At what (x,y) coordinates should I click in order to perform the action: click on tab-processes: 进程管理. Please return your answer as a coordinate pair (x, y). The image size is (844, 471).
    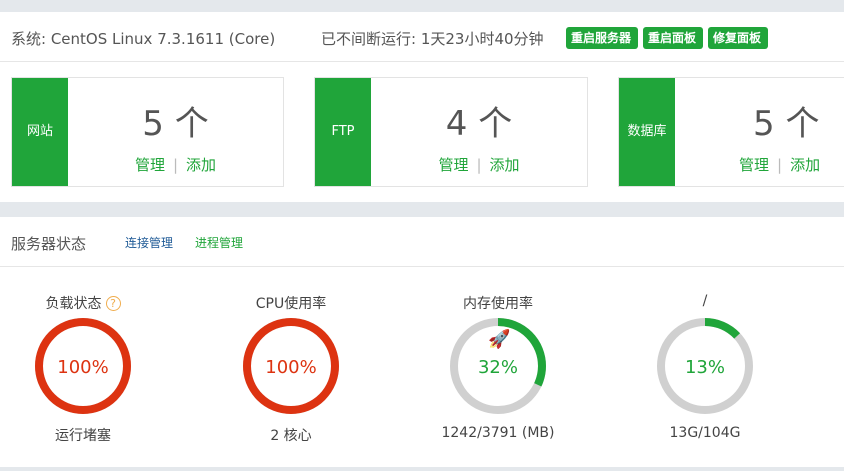
    Looking at the image, I should click on (219, 242).